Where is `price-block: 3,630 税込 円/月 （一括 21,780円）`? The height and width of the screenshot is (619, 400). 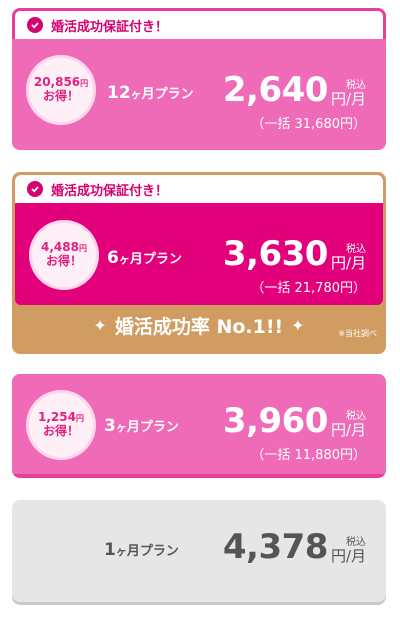
price-block: 3,630 税込 円/月 （一括 21,780円） is located at coordinates (294, 266).